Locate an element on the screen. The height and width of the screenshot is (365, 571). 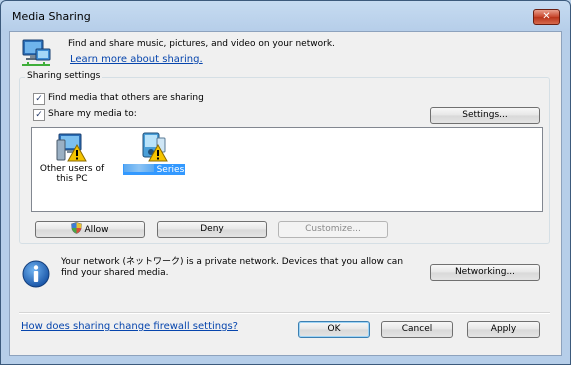
cancel-button: Cancel is located at coordinates (417, 329).